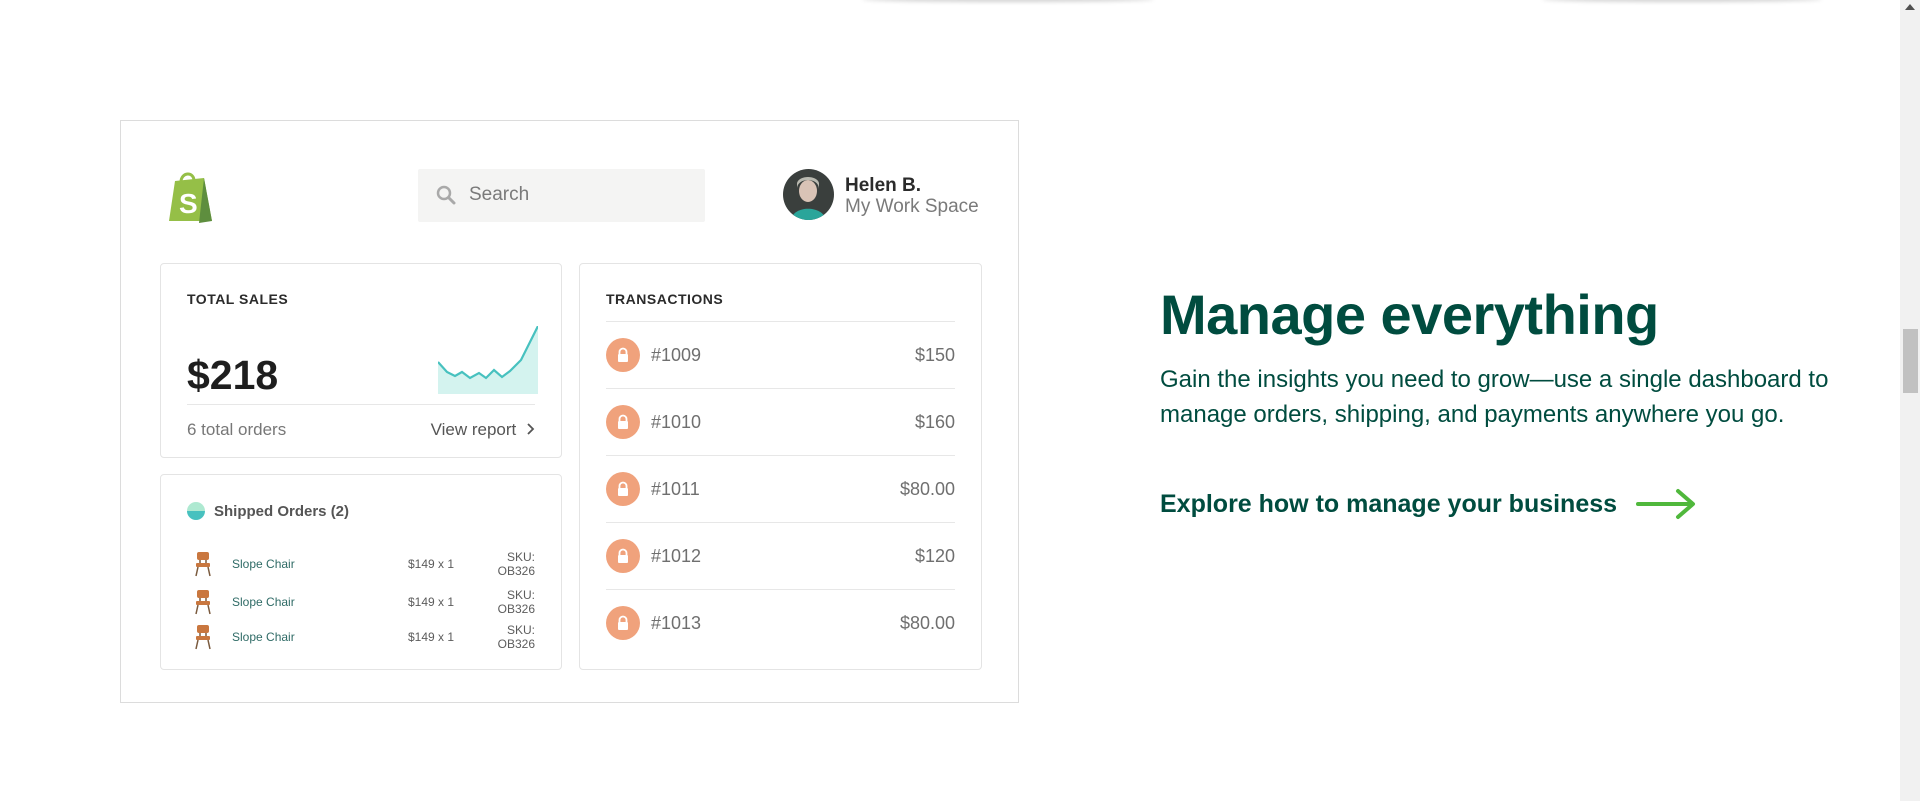 This screenshot has width=1920, height=801. What do you see at coordinates (1389, 503) in the screenshot?
I see `explore-business-label: Explore how to manage your business` at bounding box center [1389, 503].